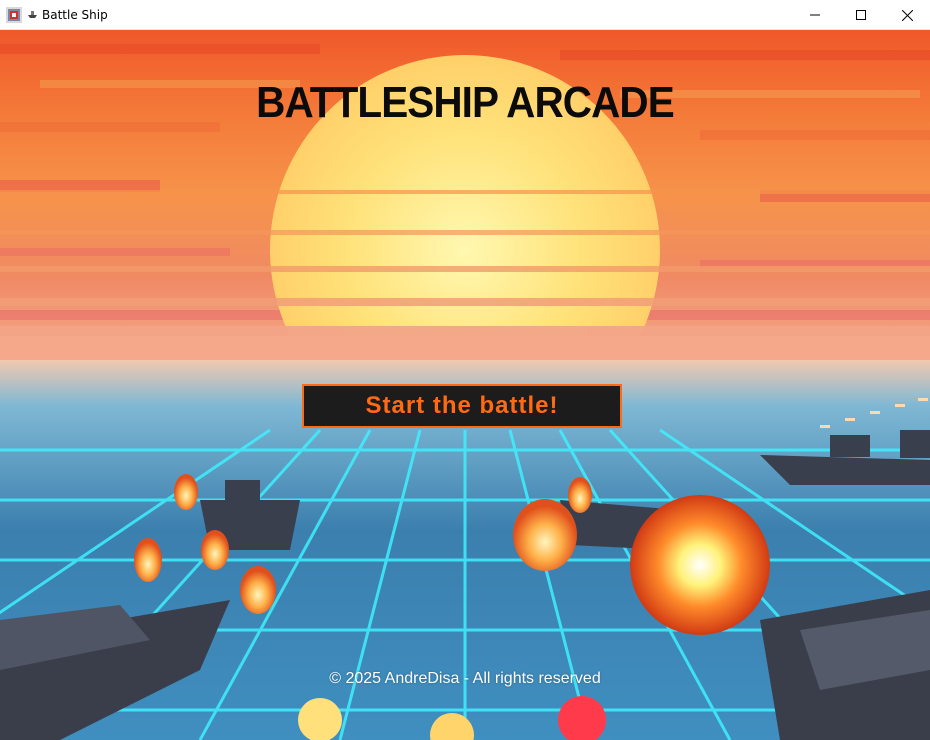  What do you see at coordinates (465, 678) in the screenshot?
I see `copyright-text: © 2025 AndreDisa - All rights reserved` at bounding box center [465, 678].